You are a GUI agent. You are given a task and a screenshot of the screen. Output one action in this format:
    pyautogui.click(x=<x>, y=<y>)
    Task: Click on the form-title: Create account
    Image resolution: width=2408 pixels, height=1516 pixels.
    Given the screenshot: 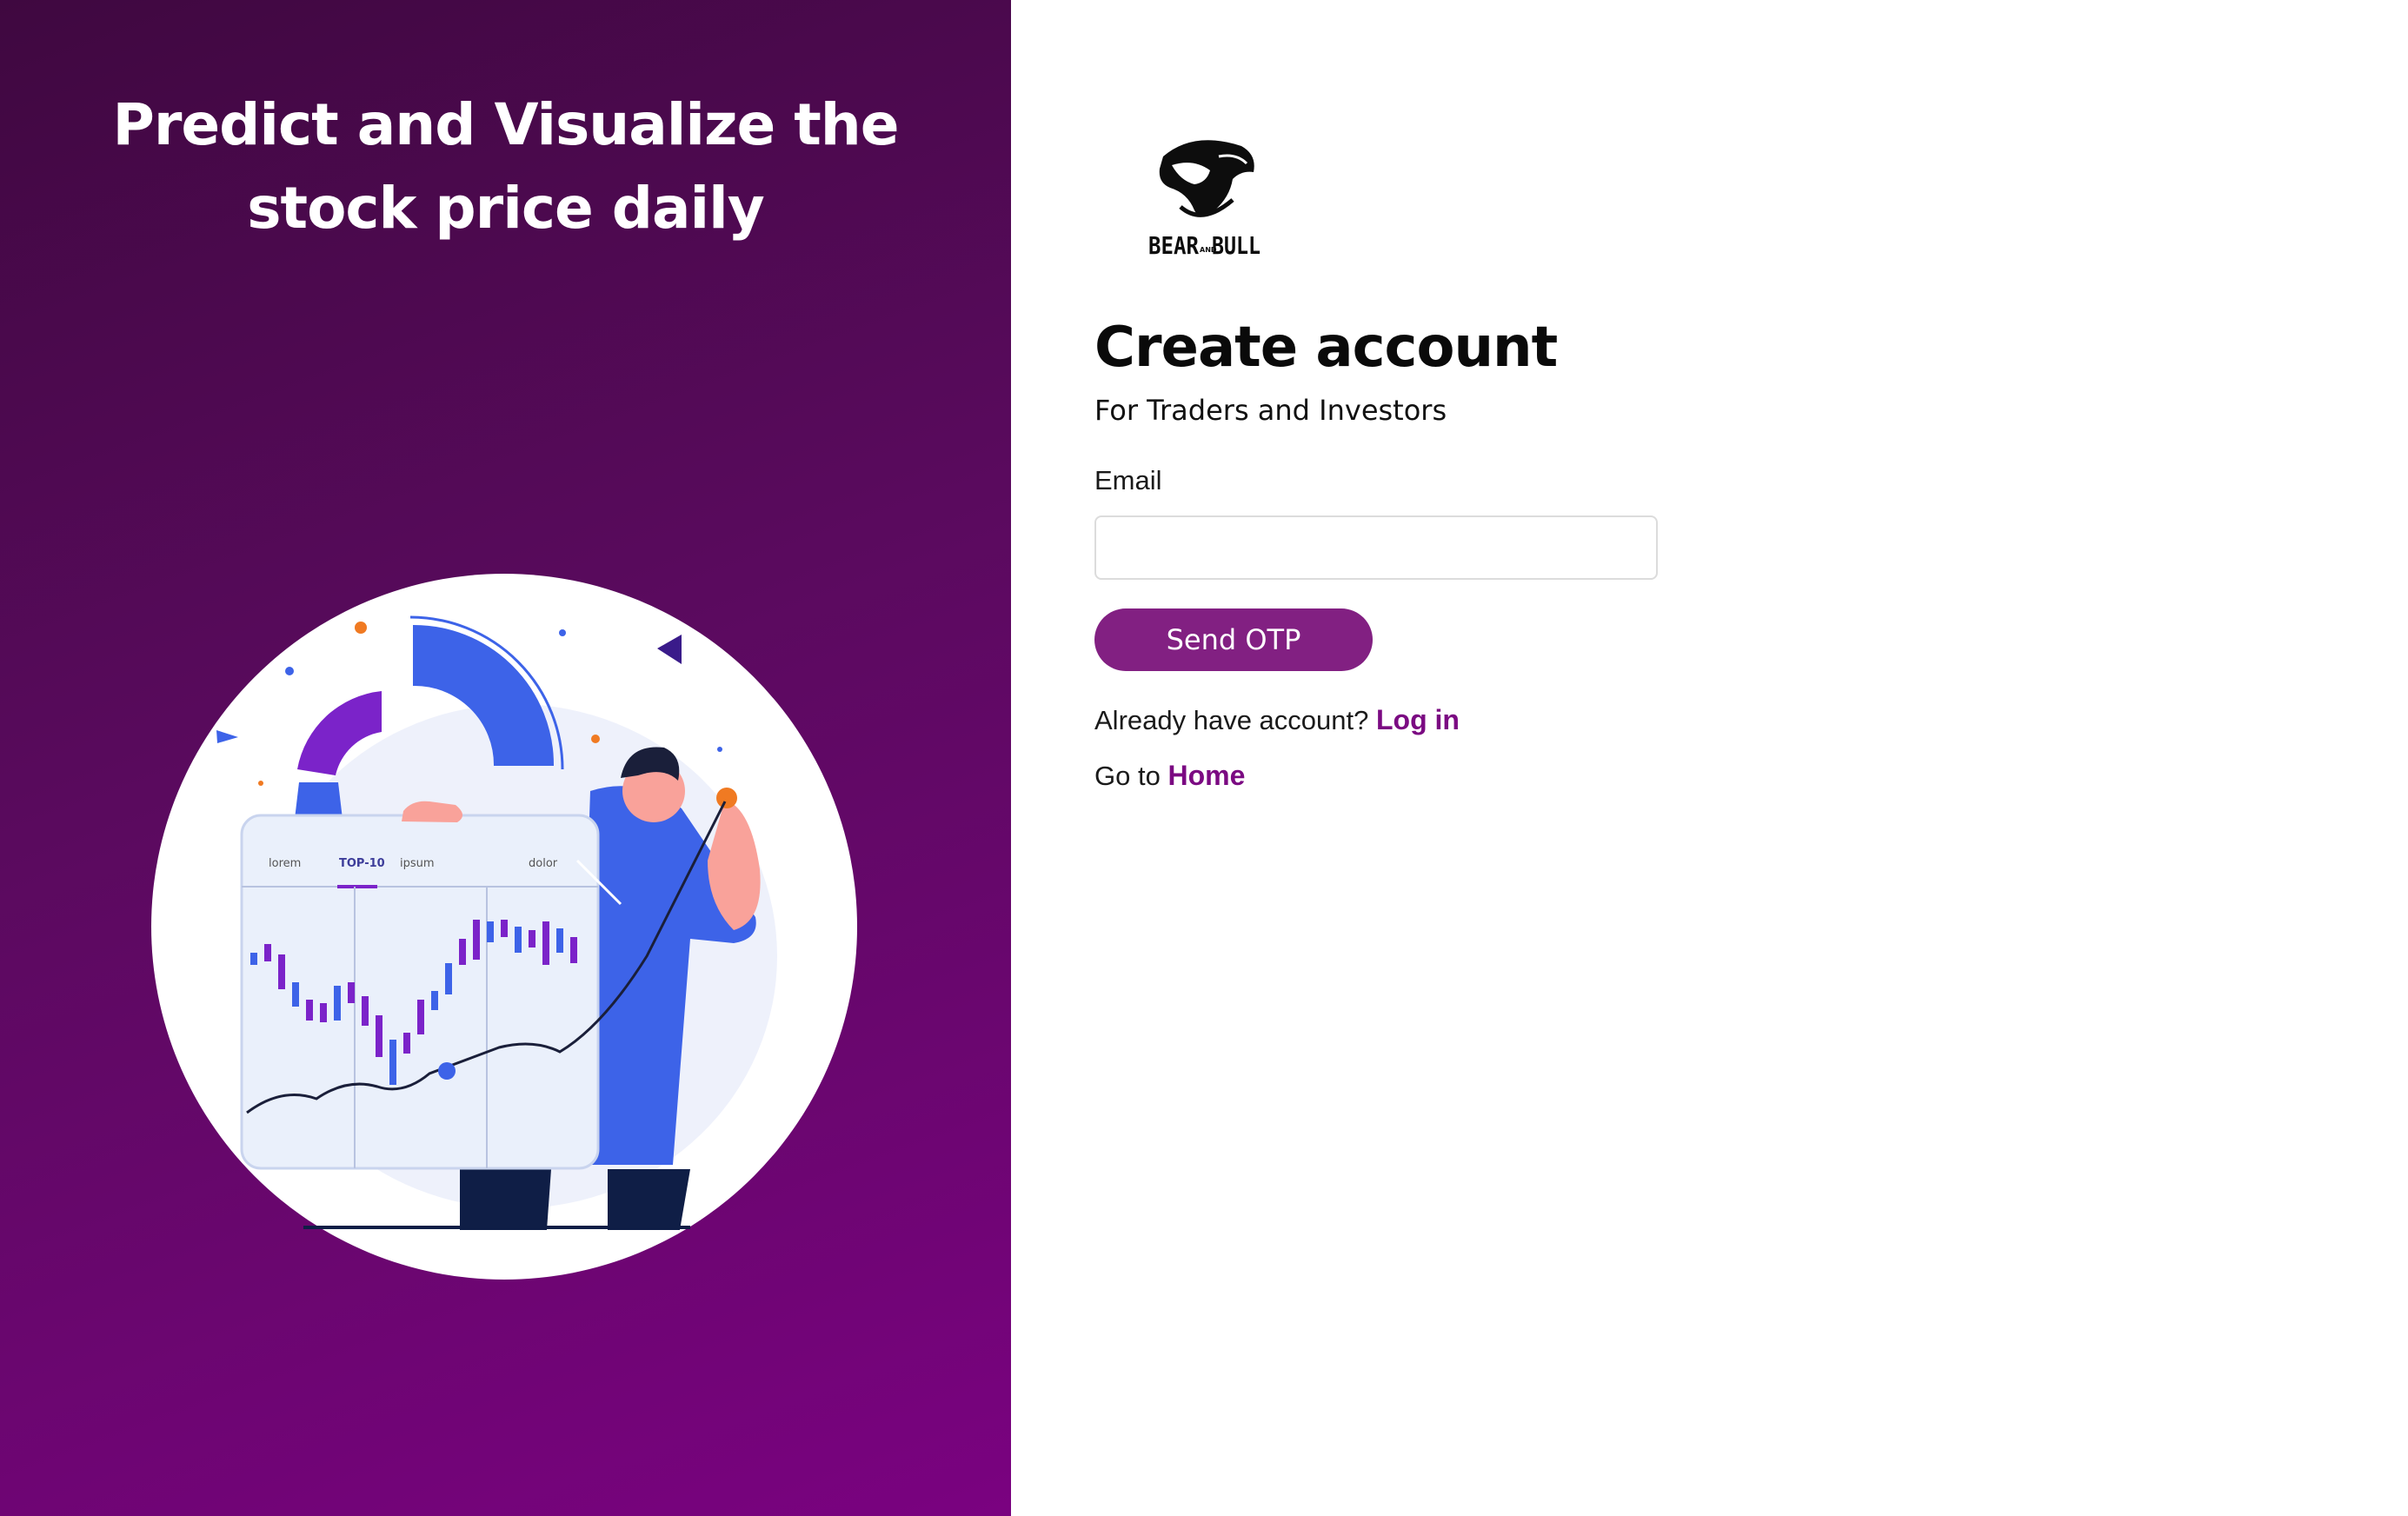 What is the action you would take?
    pyautogui.click(x=1326, y=348)
    